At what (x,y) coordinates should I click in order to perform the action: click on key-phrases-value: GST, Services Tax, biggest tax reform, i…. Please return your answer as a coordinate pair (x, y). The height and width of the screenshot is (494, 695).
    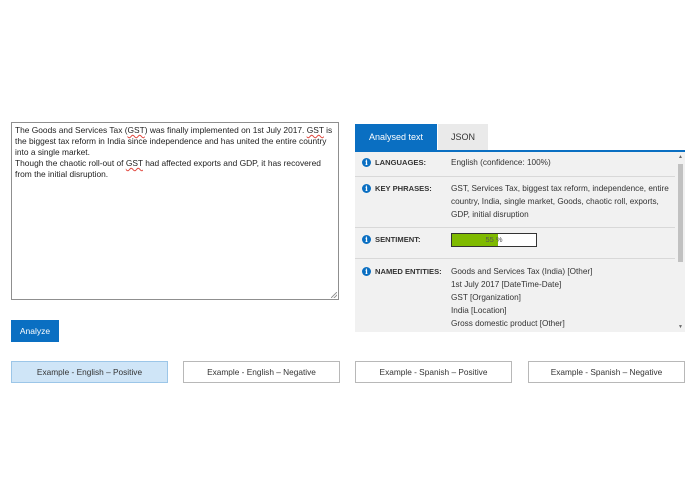
    Looking at the image, I should click on (560, 201).